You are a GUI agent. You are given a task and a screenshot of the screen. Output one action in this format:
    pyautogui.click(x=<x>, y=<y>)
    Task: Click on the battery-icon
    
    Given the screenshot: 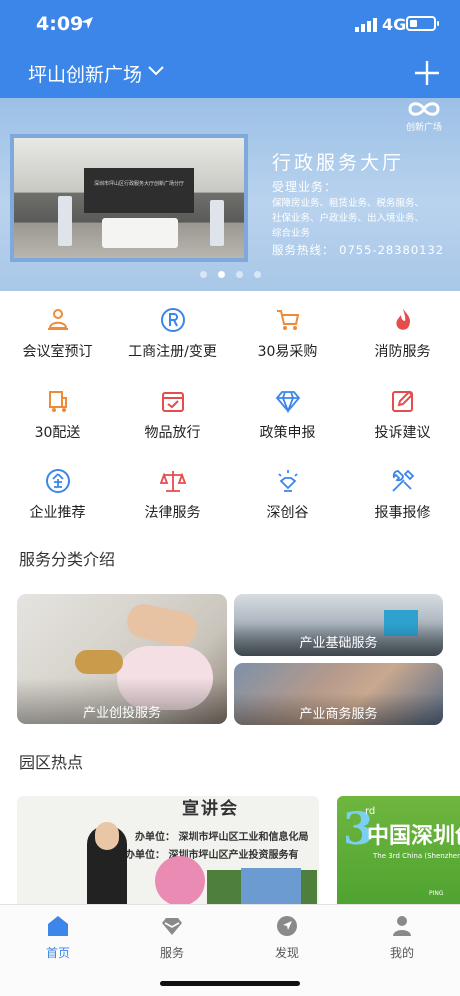 What is the action you would take?
    pyautogui.click(x=422, y=23)
    